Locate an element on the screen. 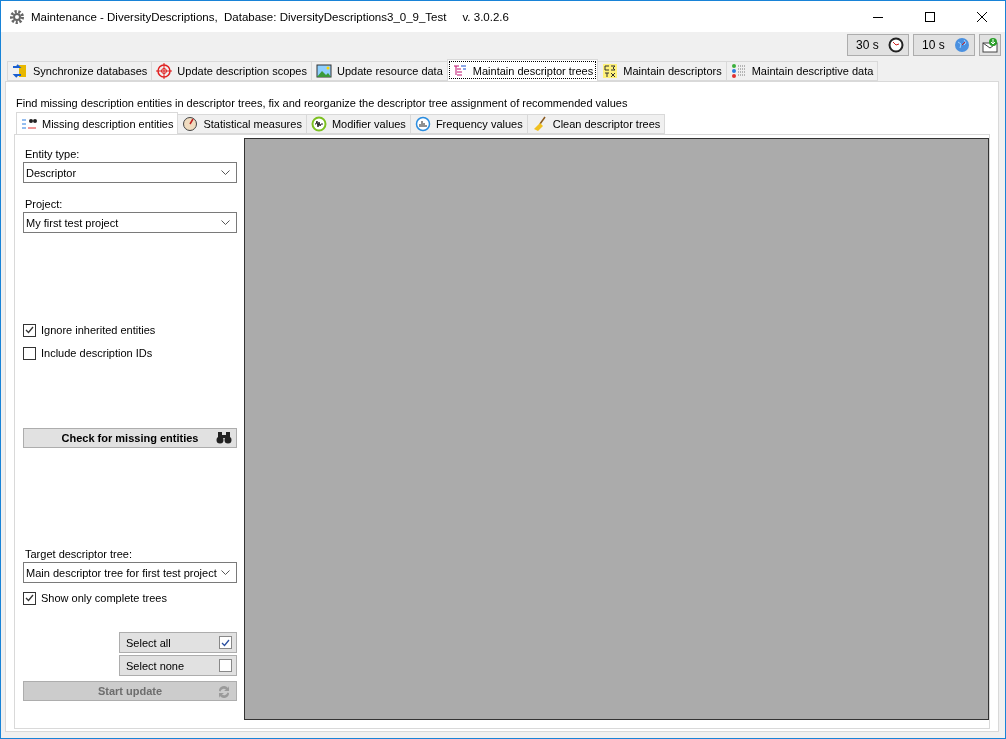  checkbox-label: Include description IDs is located at coordinates (97, 353).